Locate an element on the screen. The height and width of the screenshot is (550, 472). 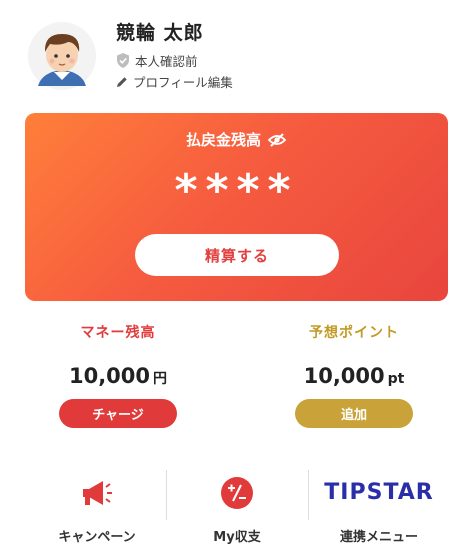
verification-status: 本人確認前 is located at coordinates (157, 60).